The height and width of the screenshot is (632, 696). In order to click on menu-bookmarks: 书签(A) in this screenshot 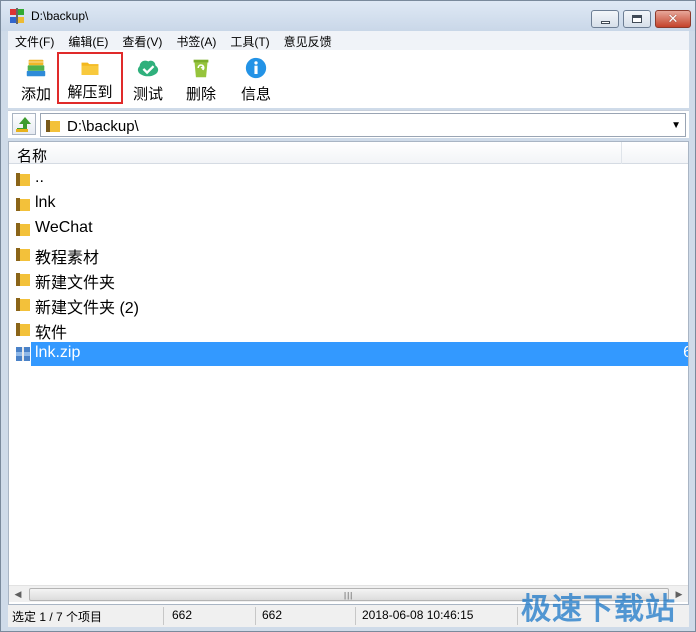, I will do `click(196, 40)`.